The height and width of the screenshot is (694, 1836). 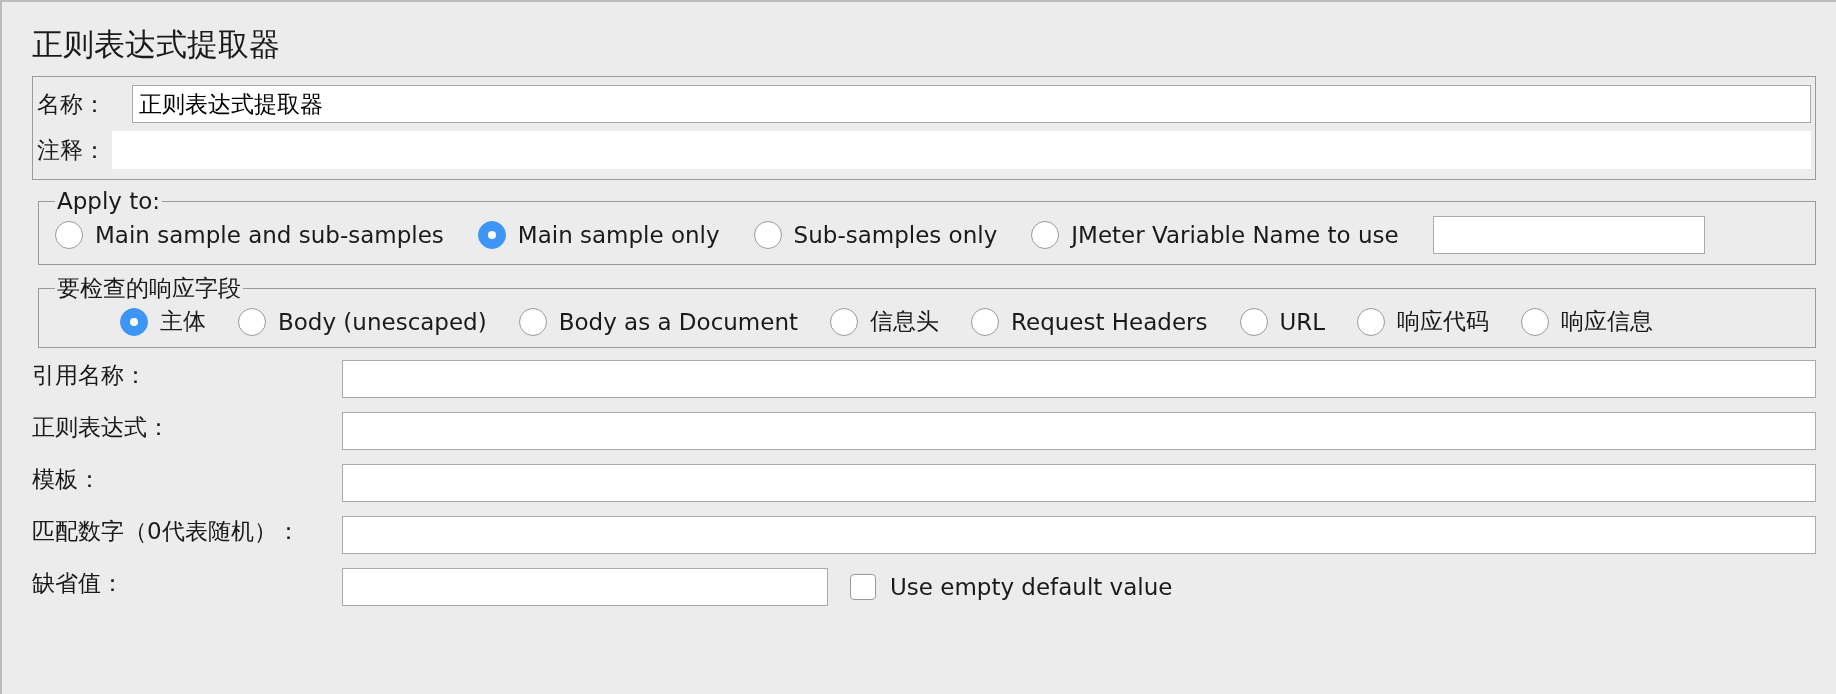 I want to click on radio-option: 响应信息, so click(x=1587, y=321).